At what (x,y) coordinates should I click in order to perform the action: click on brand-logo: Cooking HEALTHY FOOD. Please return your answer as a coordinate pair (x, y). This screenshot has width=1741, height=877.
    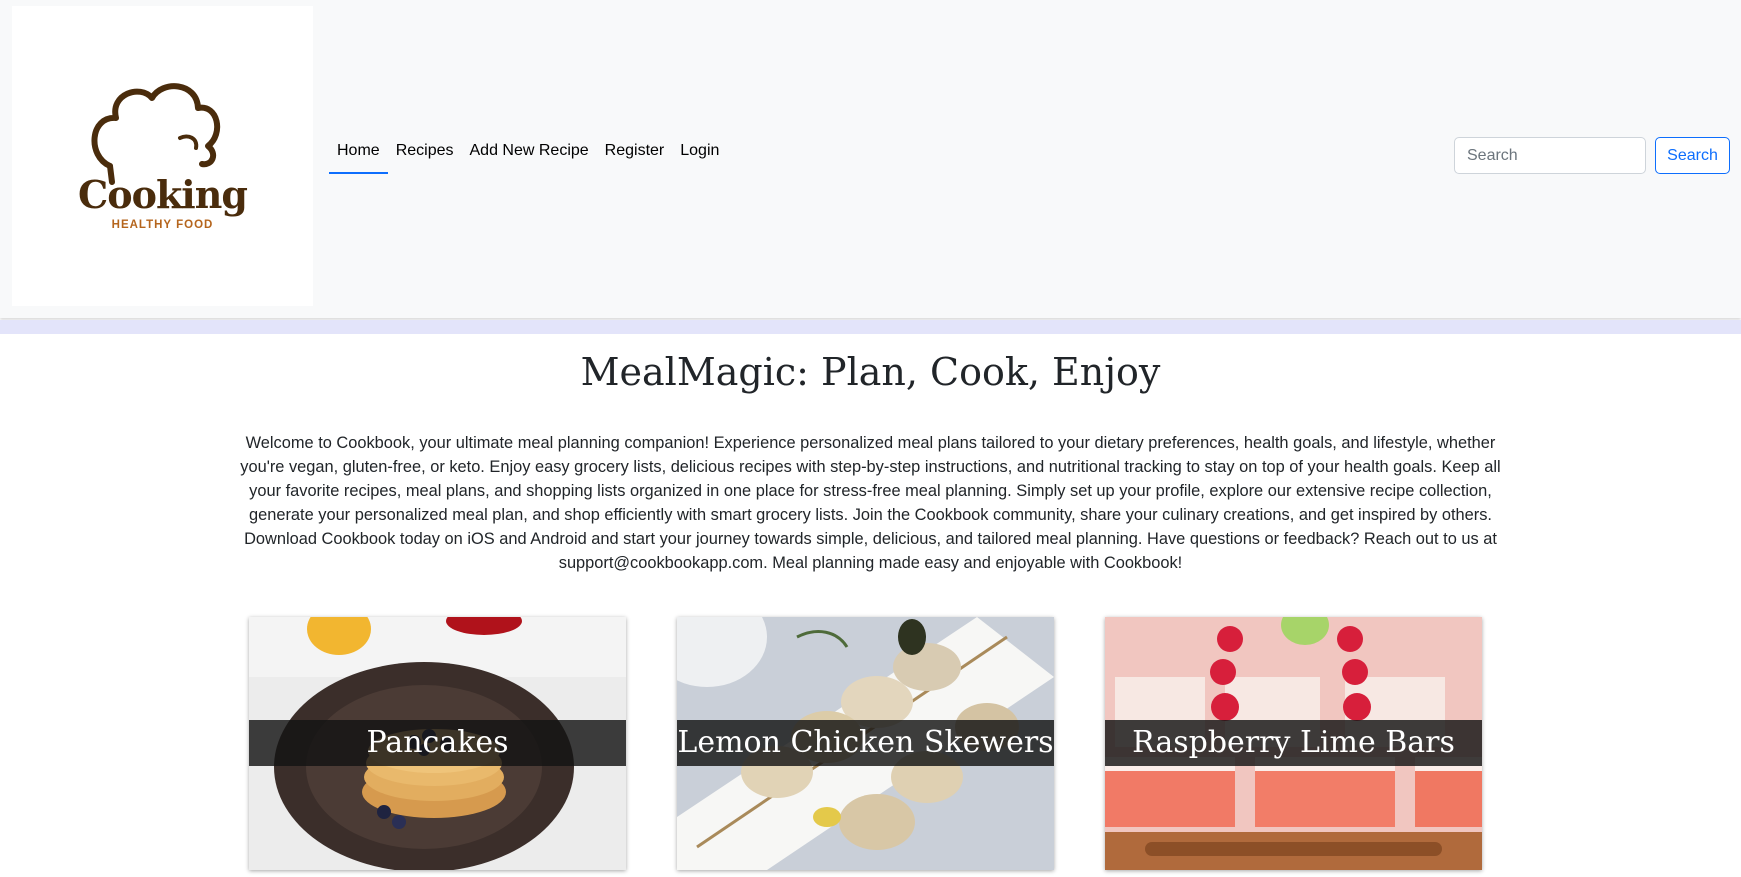
    Looking at the image, I should click on (162, 156).